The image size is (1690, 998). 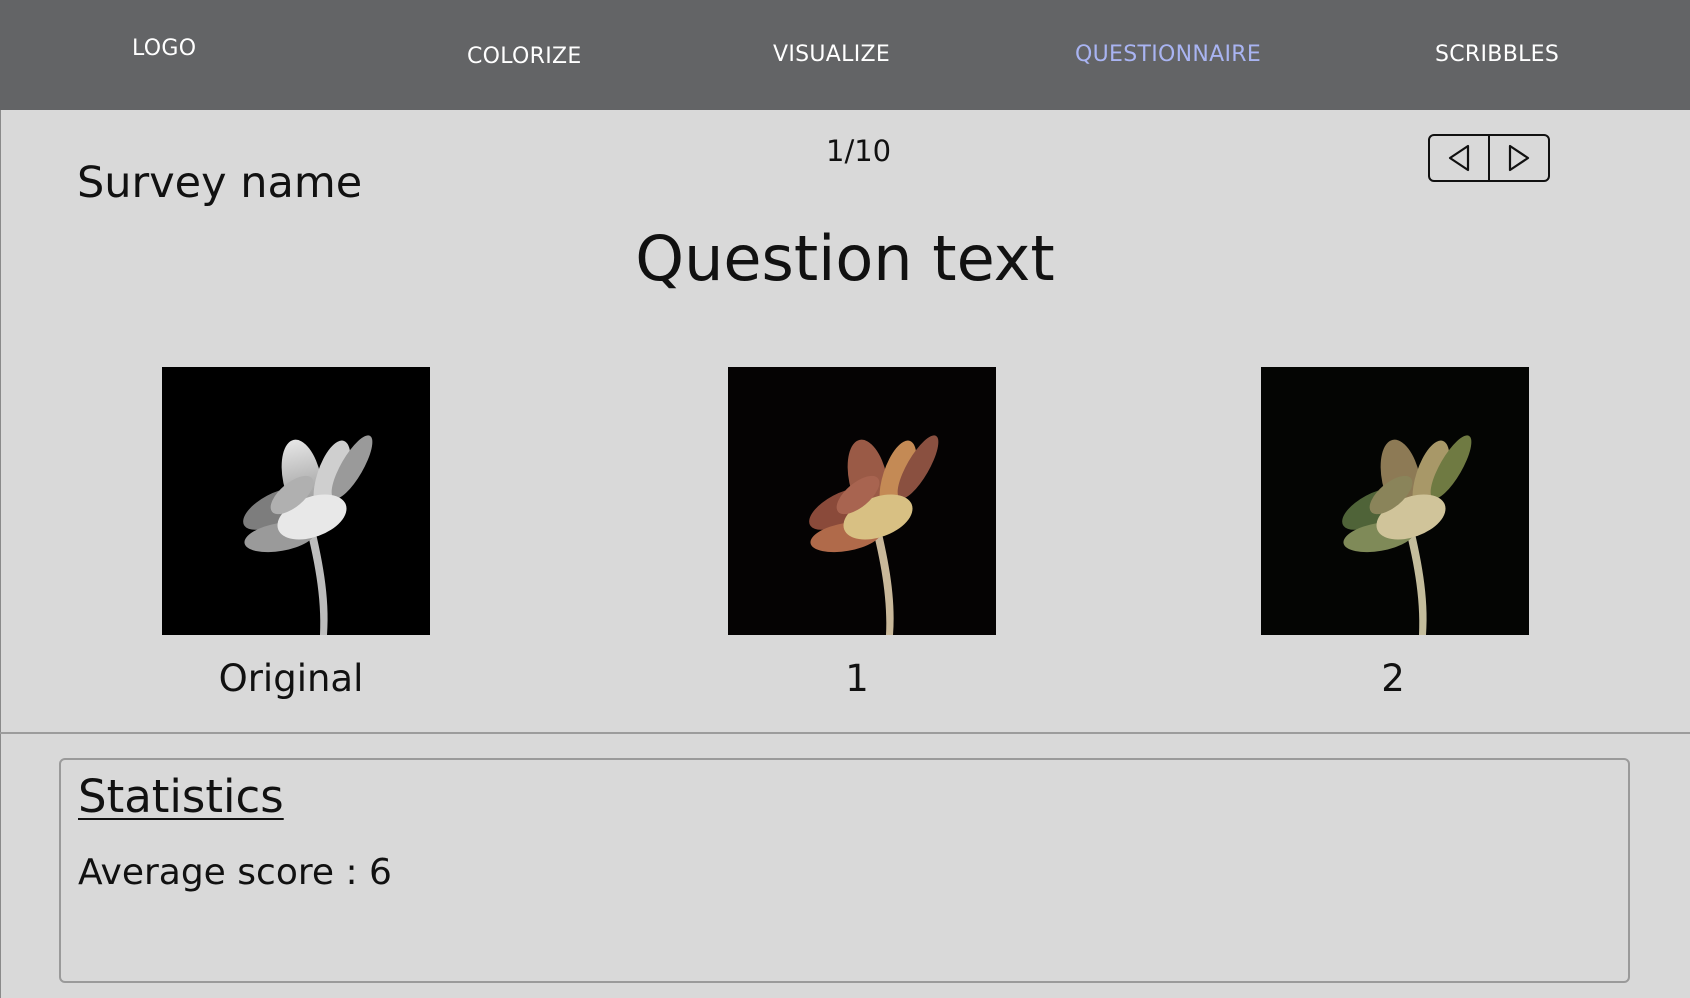 I want to click on image-caption-original: Original, so click(x=291, y=678).